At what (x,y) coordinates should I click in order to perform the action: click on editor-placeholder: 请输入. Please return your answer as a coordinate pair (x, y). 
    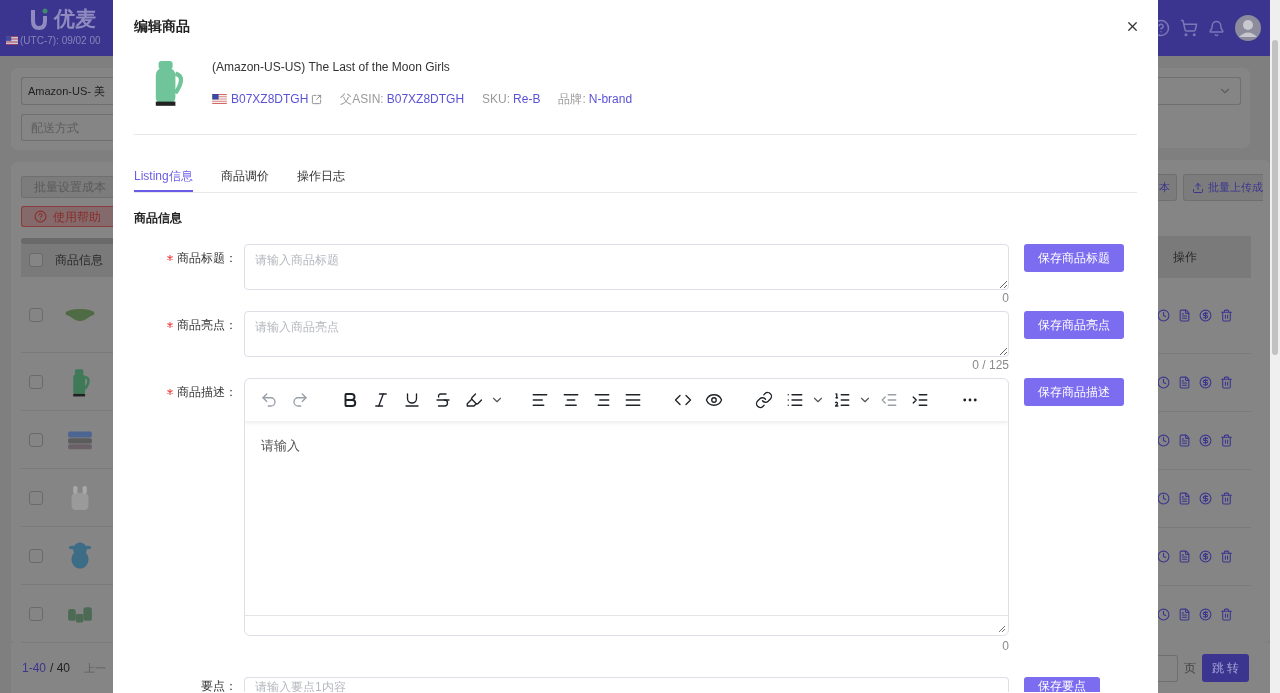
    Looking at the image, I should click on (280, 445).